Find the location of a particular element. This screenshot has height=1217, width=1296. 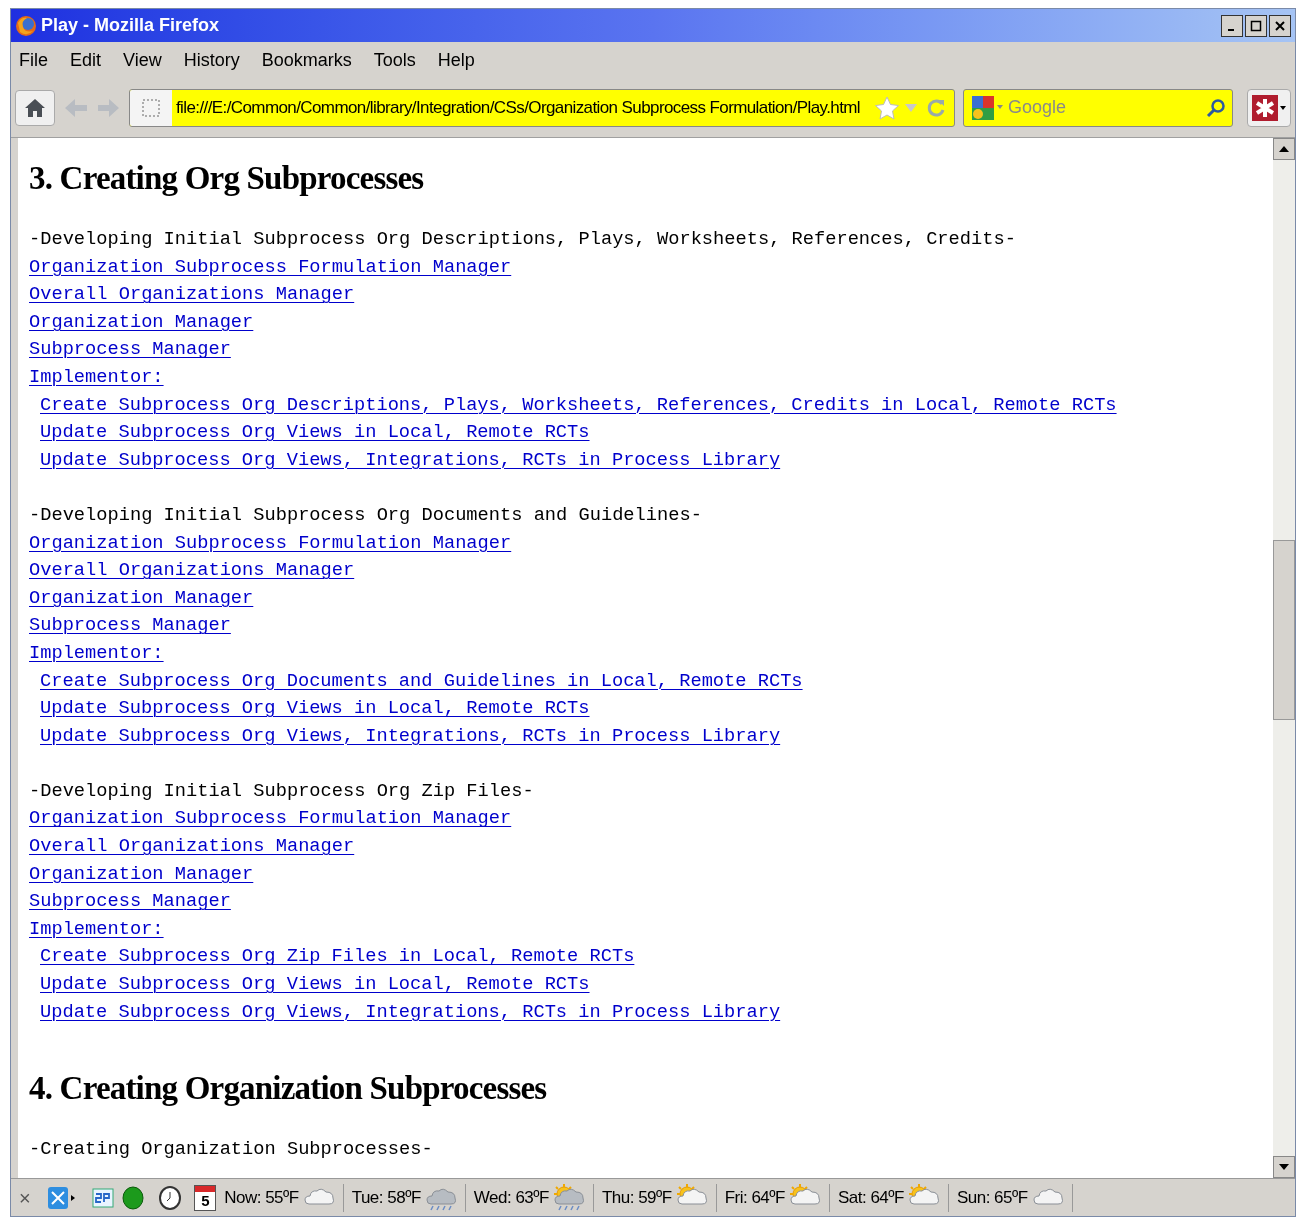

close-button is located at coordinates (1280, 25).